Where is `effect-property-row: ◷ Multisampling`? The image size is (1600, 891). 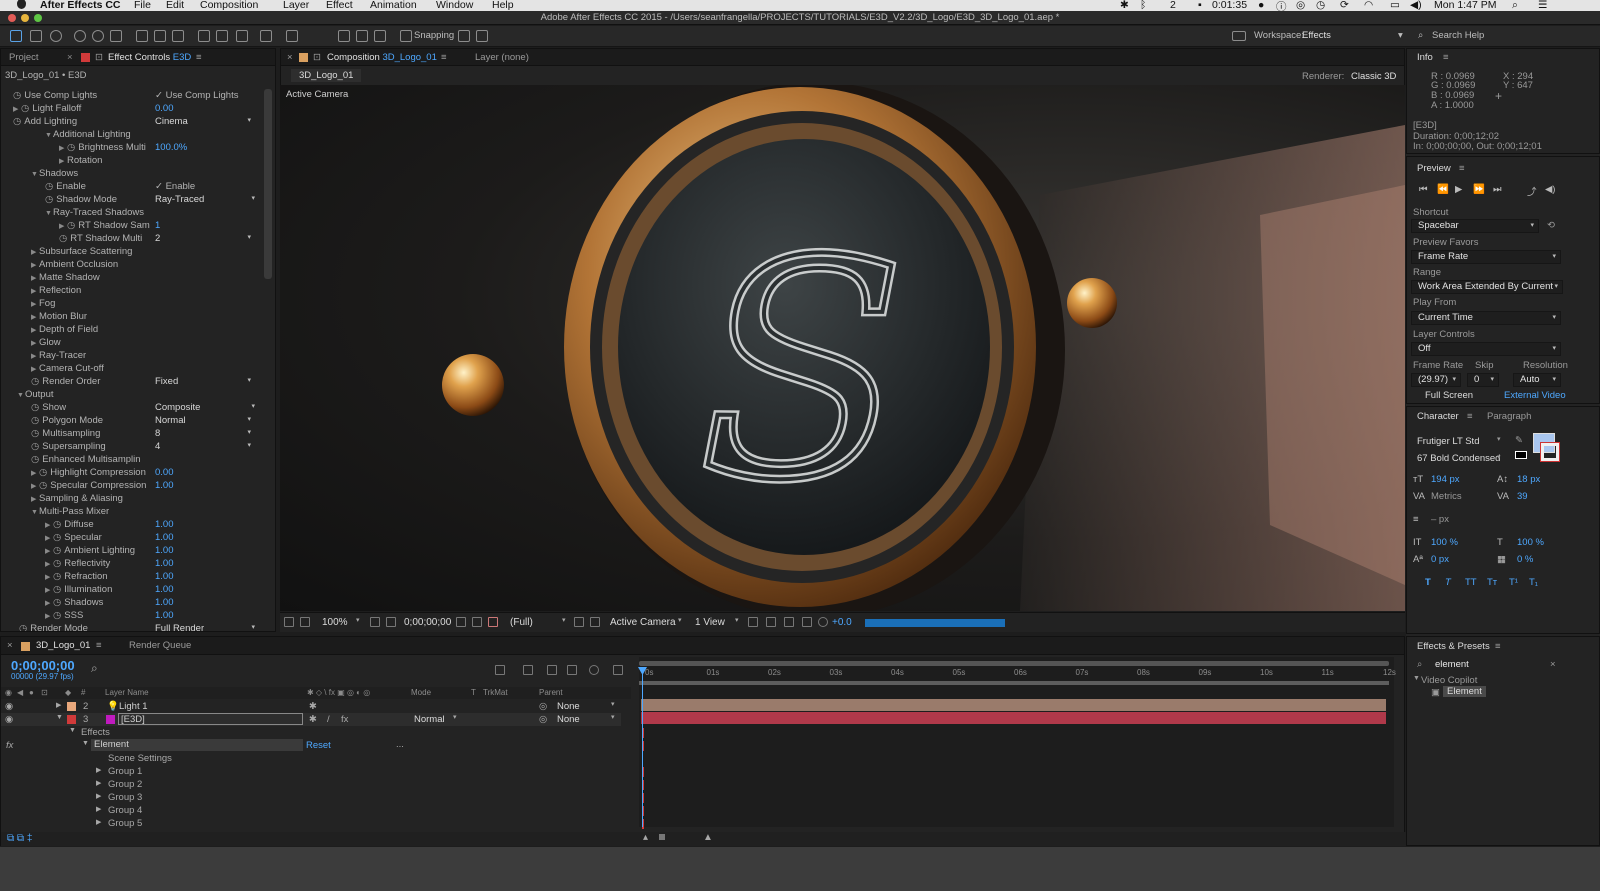
effect-property-row: ◷ Multisampling is located at coordinates (65, 434).